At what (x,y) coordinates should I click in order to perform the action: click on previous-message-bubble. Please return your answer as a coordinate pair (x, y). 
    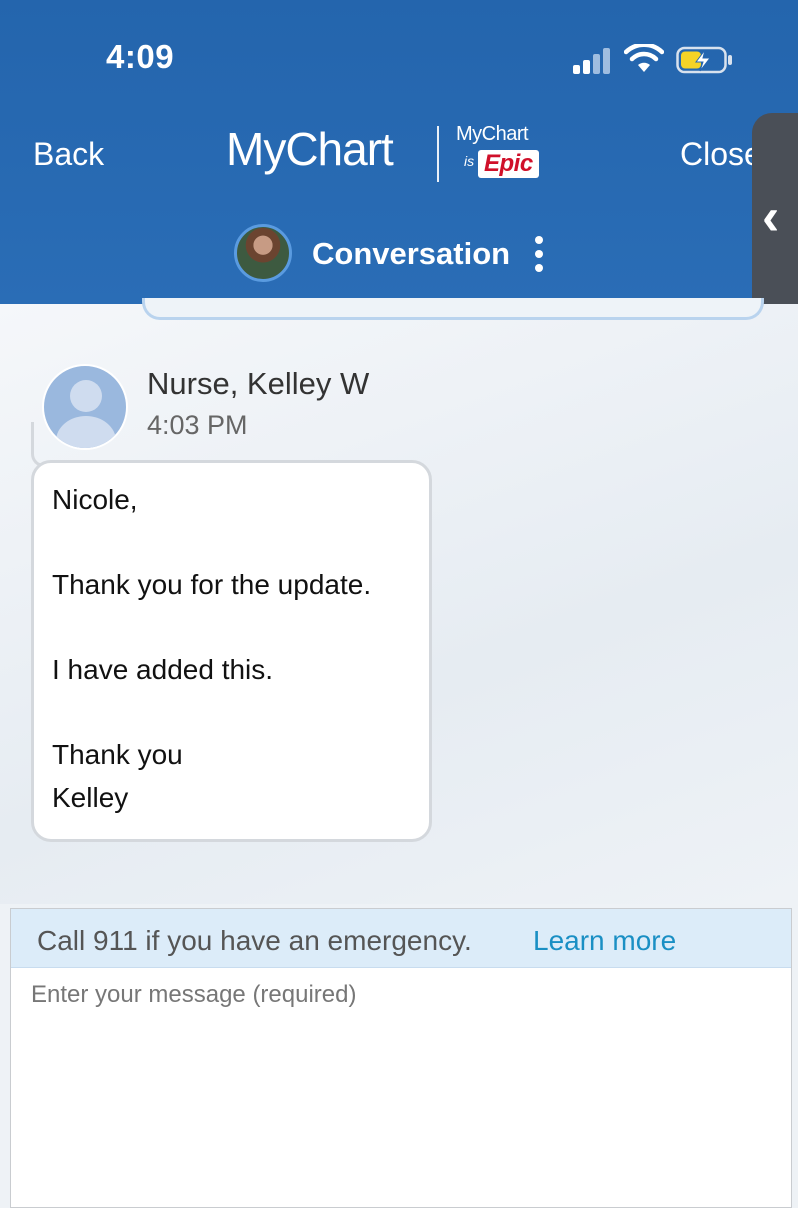
    Looking at the image, I should click on (453, 309).